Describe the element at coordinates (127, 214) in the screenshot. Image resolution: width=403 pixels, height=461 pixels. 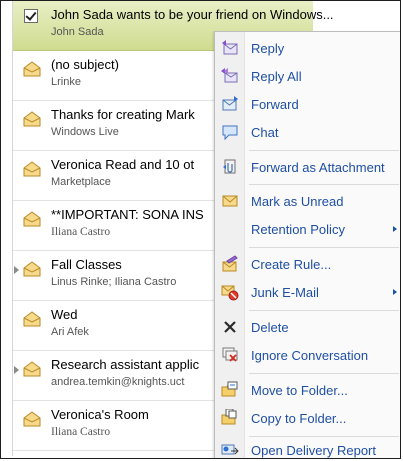
I see `message-subject: **IMPORTANT: SONA INS` at that location.